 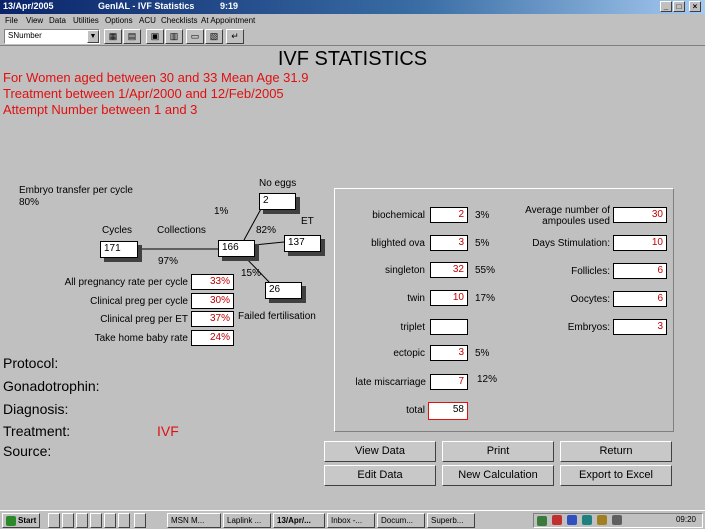 I want to click on outcome-label-singleton: singleton, so click(x=404, y=270).